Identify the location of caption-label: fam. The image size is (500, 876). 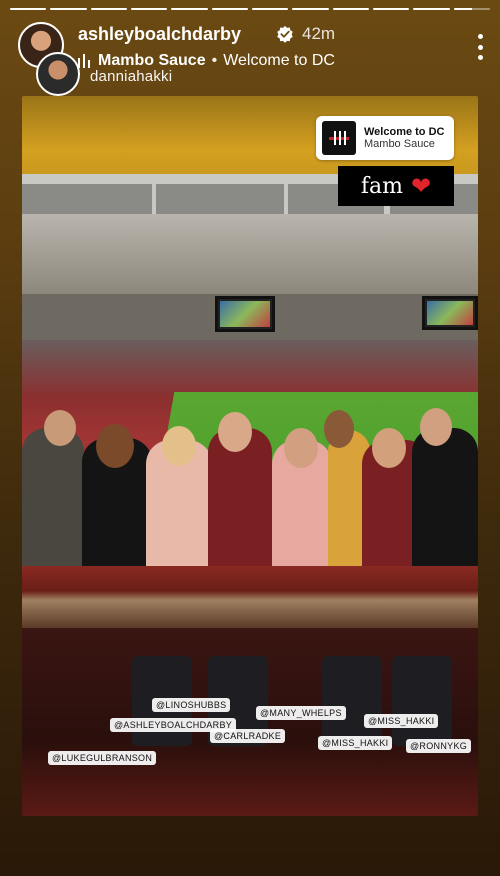
(381, 186).